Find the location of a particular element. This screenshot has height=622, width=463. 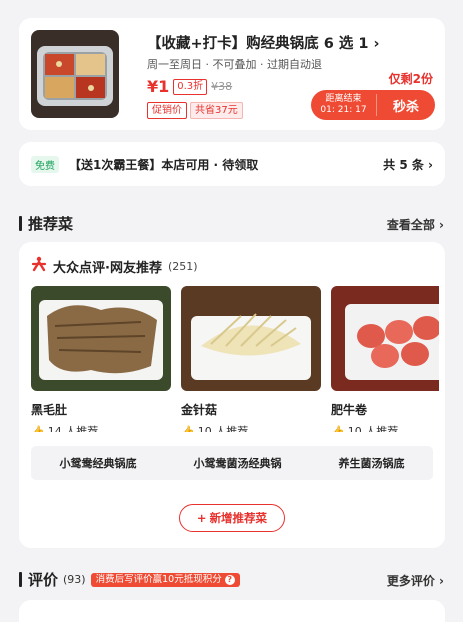

help-icon: ? is located at coordinates (229, 579).